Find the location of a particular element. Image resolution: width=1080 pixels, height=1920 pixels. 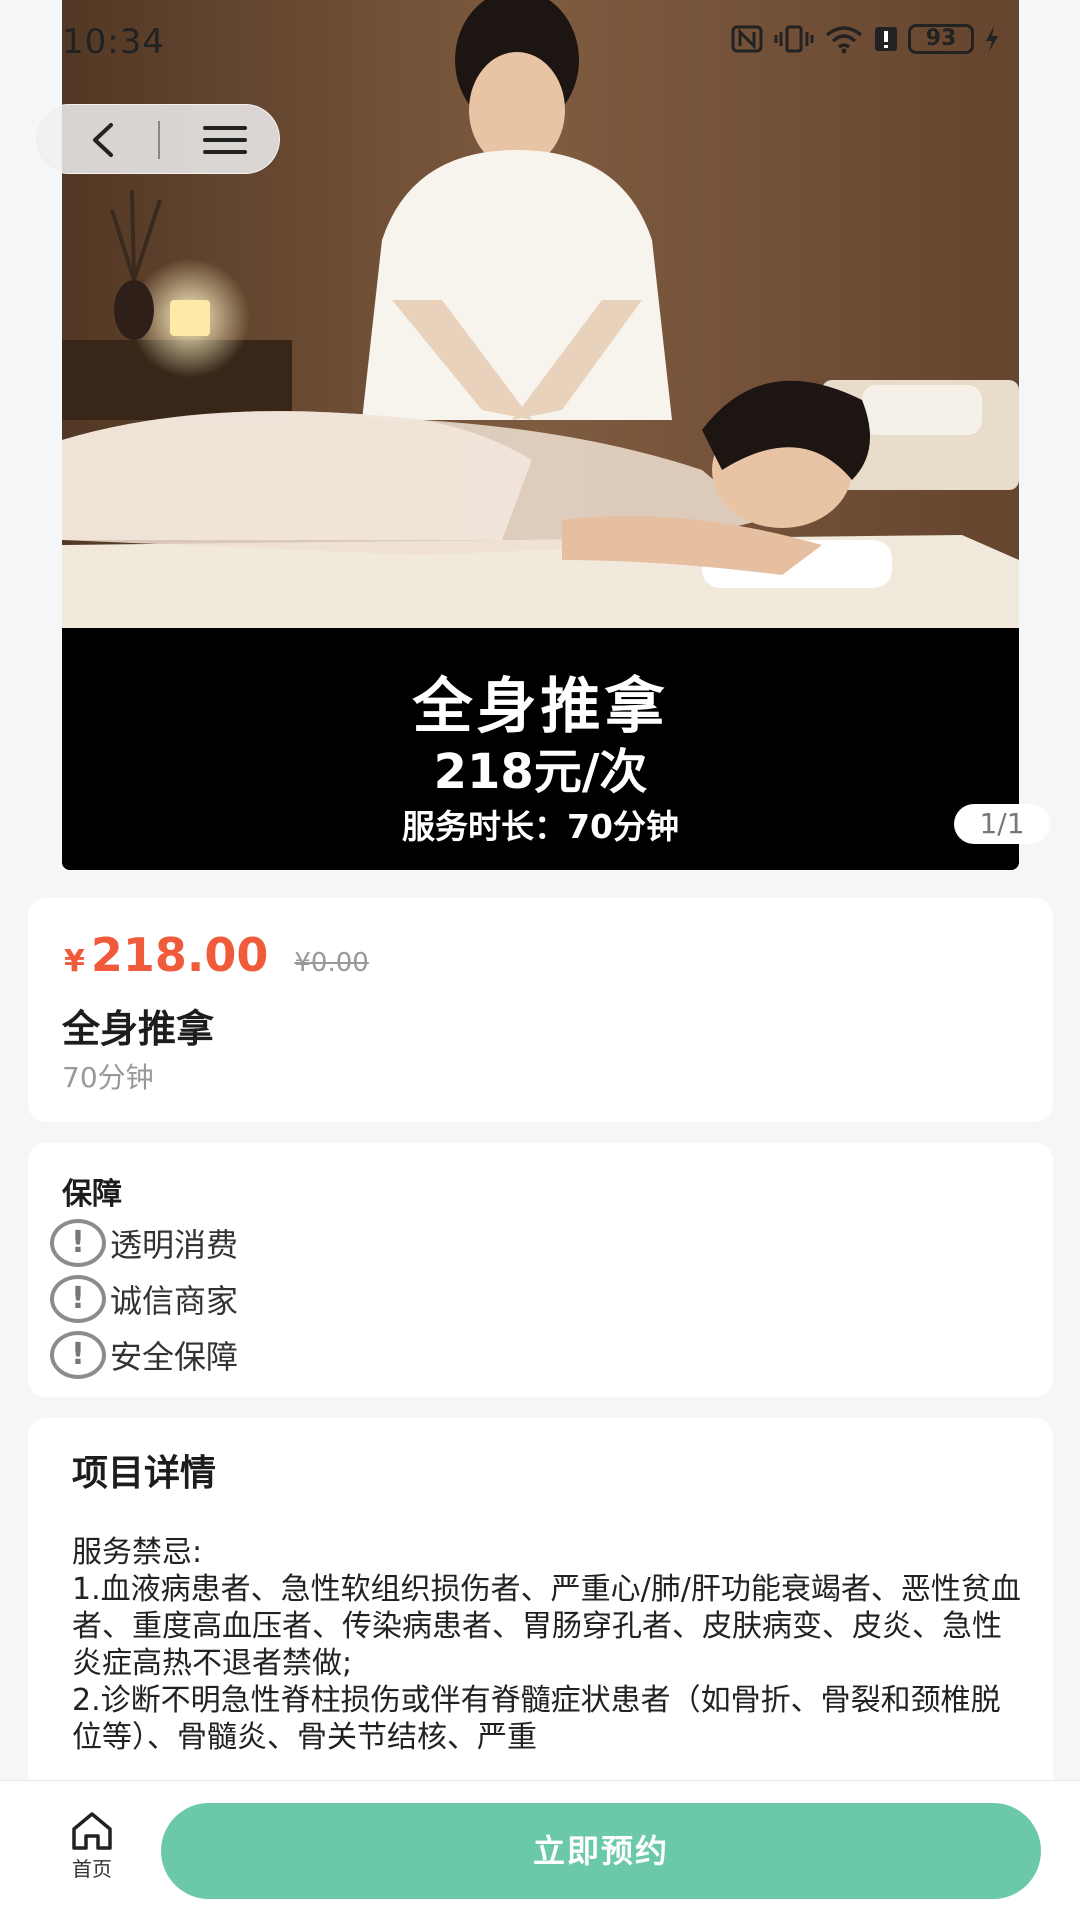

guarantee-label: 安全保障 is located at coordinates (174, 1357).